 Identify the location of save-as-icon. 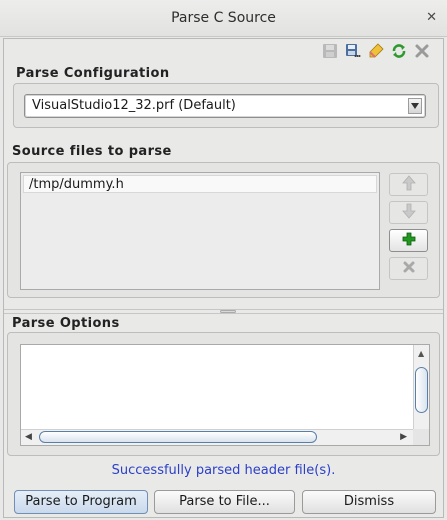
(353, 51).